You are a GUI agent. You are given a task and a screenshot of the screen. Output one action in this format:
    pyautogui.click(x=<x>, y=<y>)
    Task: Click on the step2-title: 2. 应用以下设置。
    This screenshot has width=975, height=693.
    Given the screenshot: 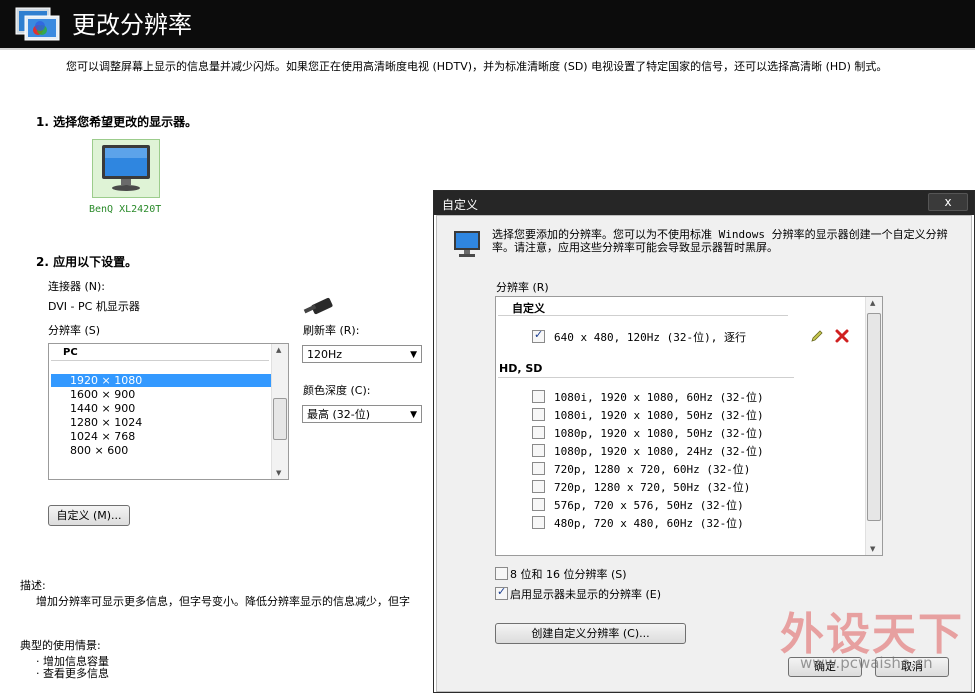 What is the action you would take?
    pyautogui.click(x=87, y=262)
    